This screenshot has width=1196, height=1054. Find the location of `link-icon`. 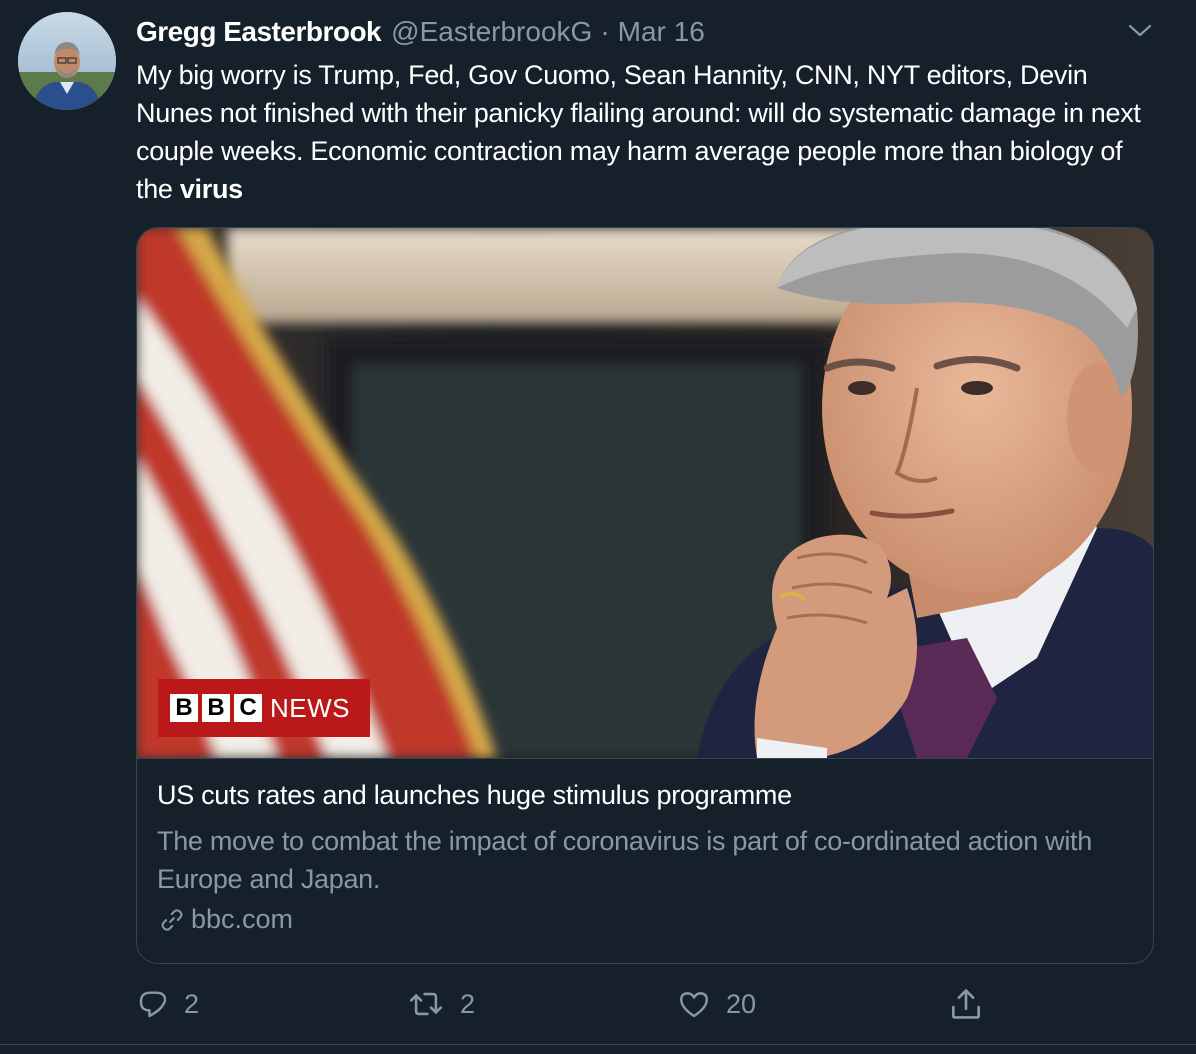

link-icon is located at coordinates (172, 919).